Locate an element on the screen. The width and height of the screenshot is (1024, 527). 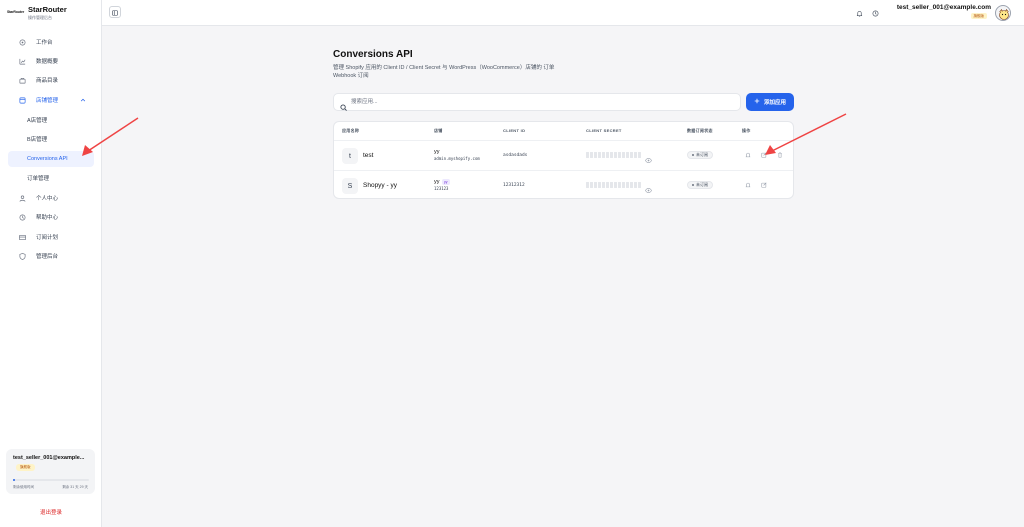
sidebar-item-subscription: 订阅计划 is located at coordinates (51, 237).